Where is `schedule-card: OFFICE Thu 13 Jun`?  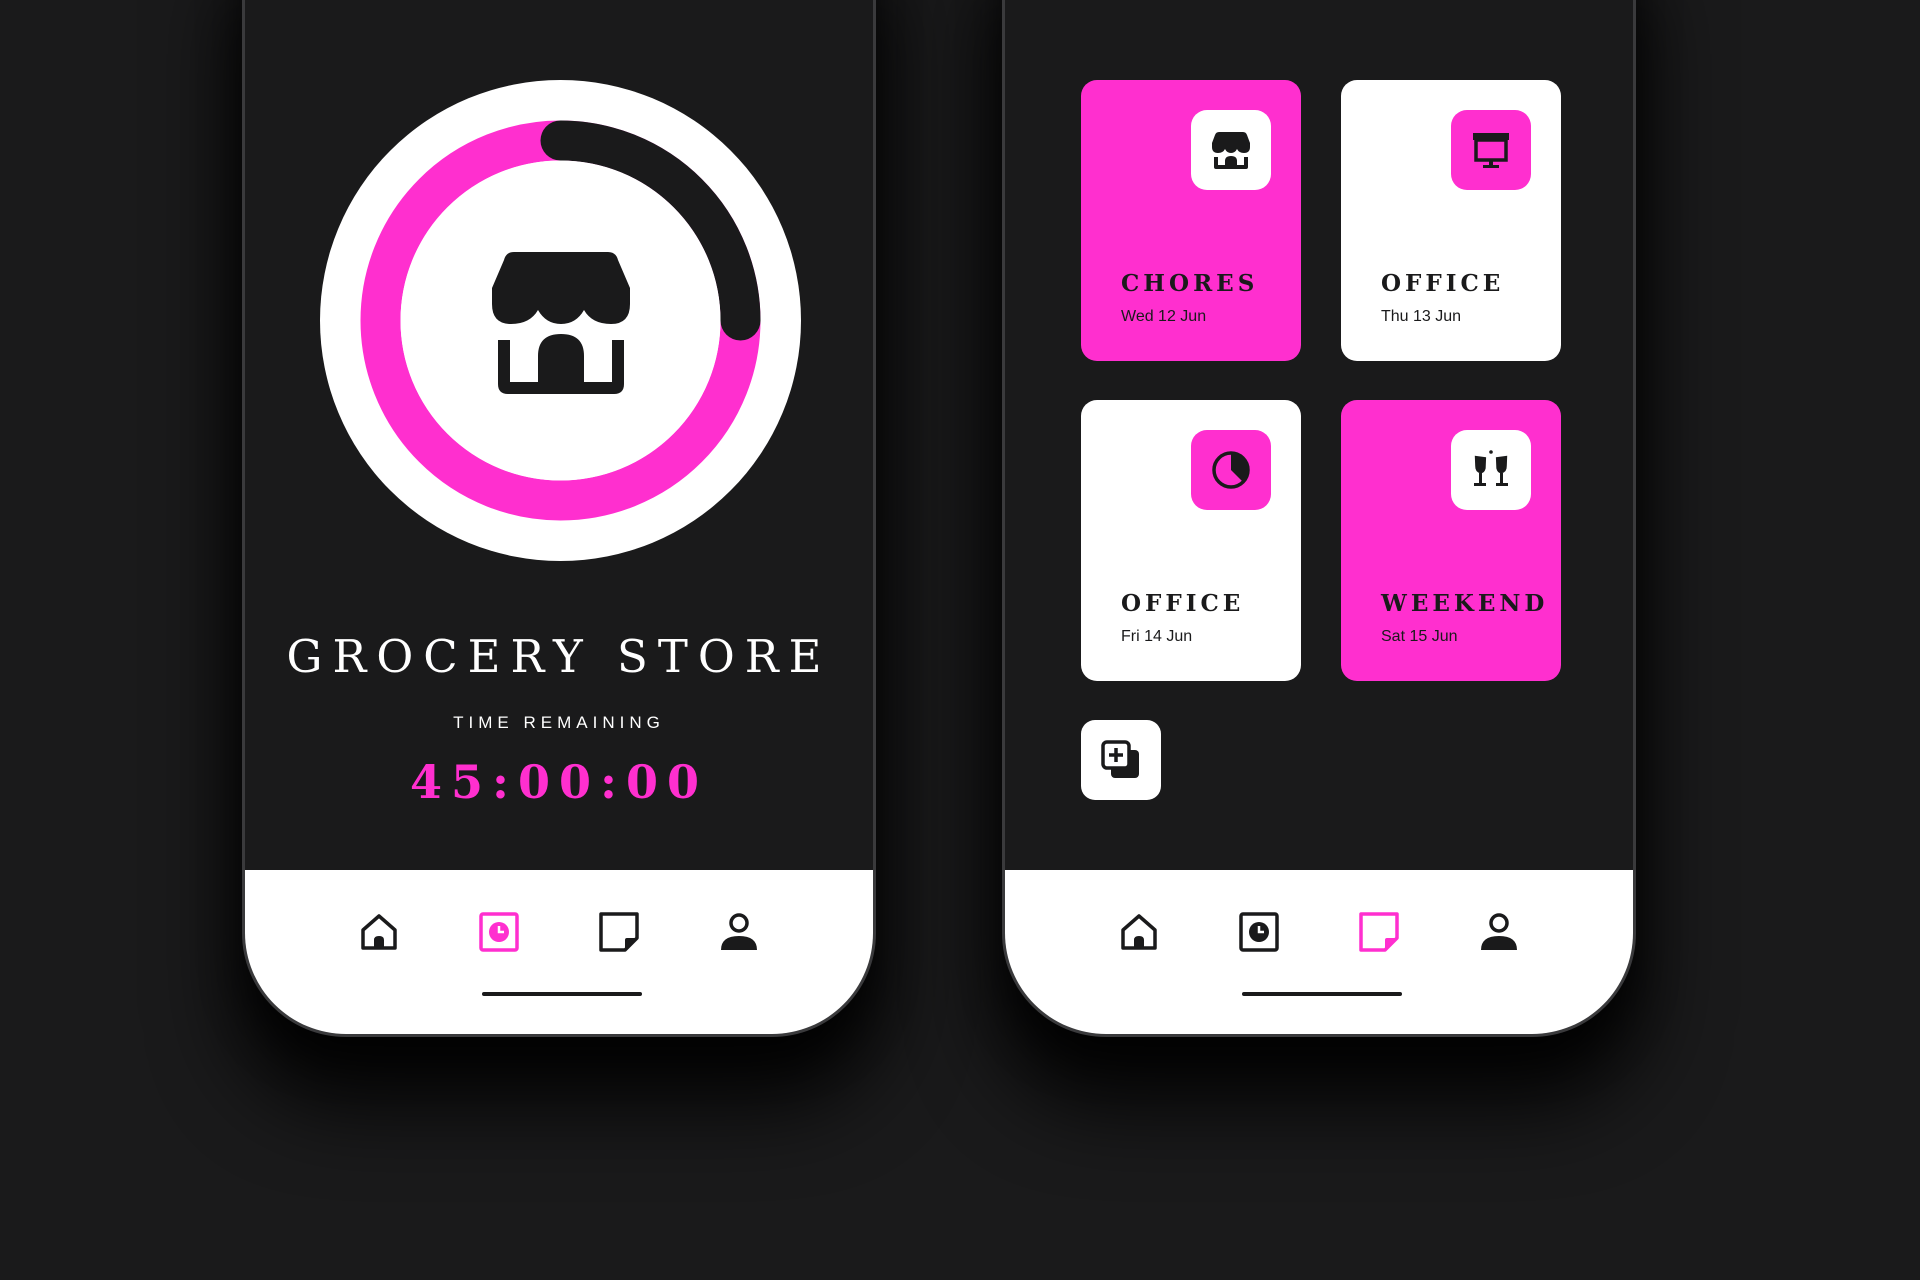 schedule-card: OFFICE Thu 13 Jun is located at coordinates (1451, 220).